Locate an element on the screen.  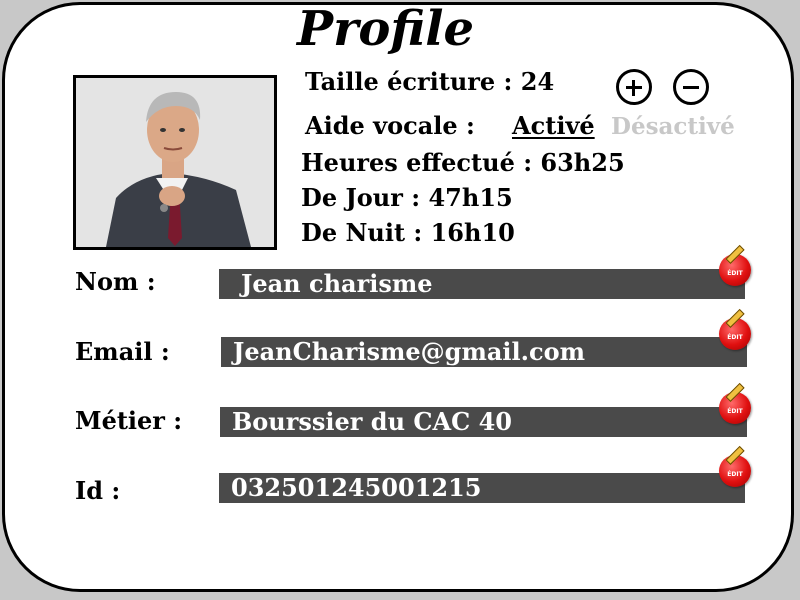
edit-email-label: ÉDIT is located at coordinates (735, 337).